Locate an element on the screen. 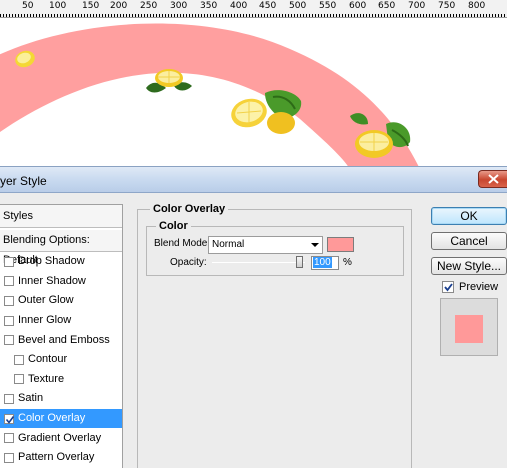 The image size is (507, 468). overlay-color-swatch is located at coordinates (340, 244).